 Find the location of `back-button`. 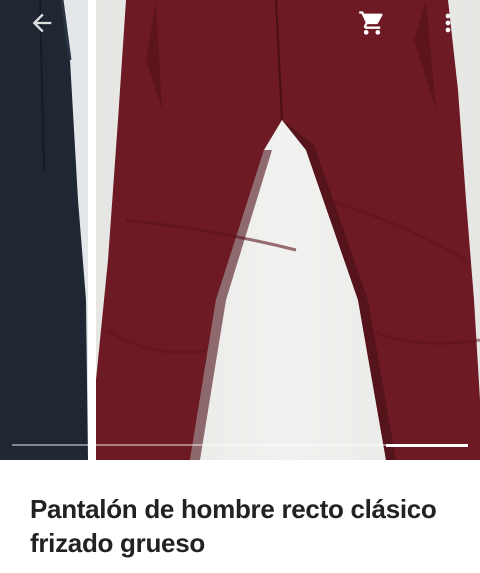

back-button is located at coordinates (42, 23).